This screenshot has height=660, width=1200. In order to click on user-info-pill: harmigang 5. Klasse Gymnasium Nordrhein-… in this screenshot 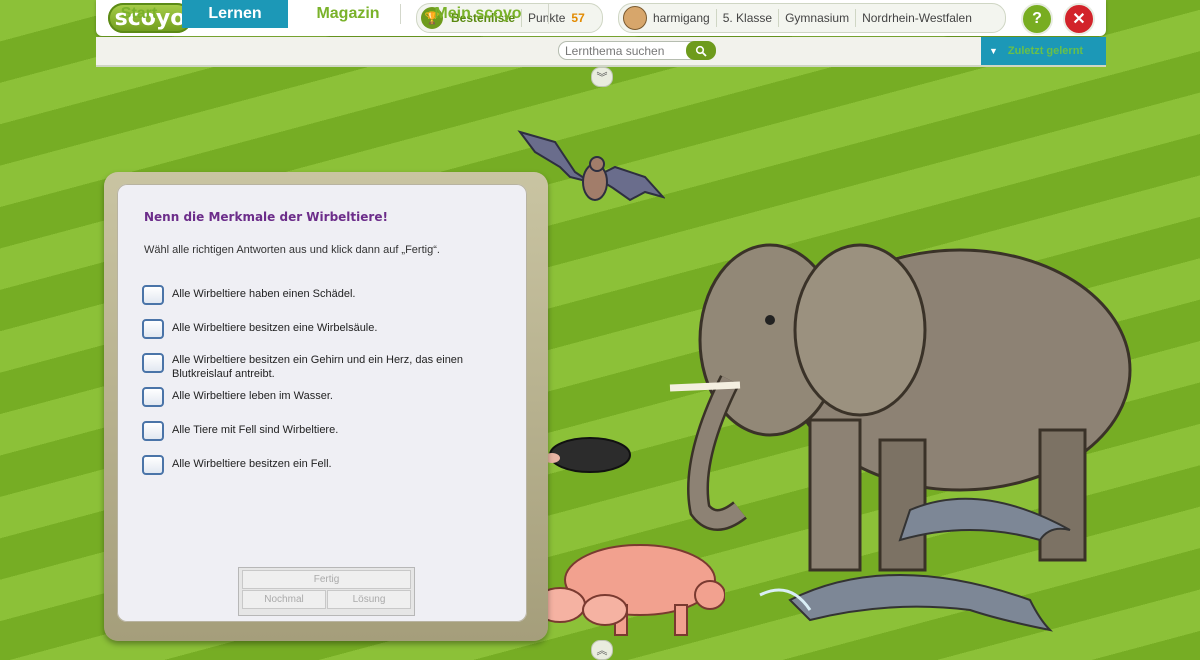, I will do `click(812, 18)`.